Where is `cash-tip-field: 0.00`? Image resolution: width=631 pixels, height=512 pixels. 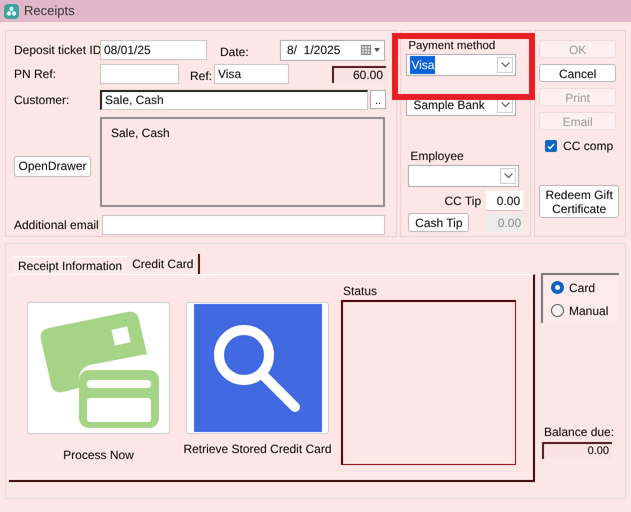
cash-tip-field: 0.00 is located at coordinates (505, 223).